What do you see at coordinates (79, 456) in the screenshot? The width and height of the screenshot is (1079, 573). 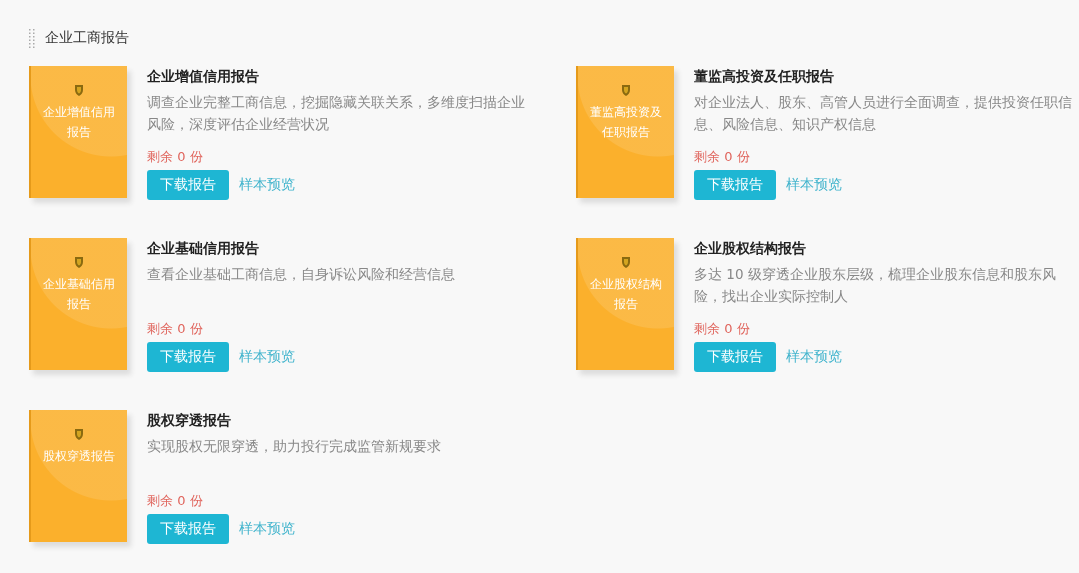 I see `cover-title: 股权穿透报告` at bounding box center [79, 456].